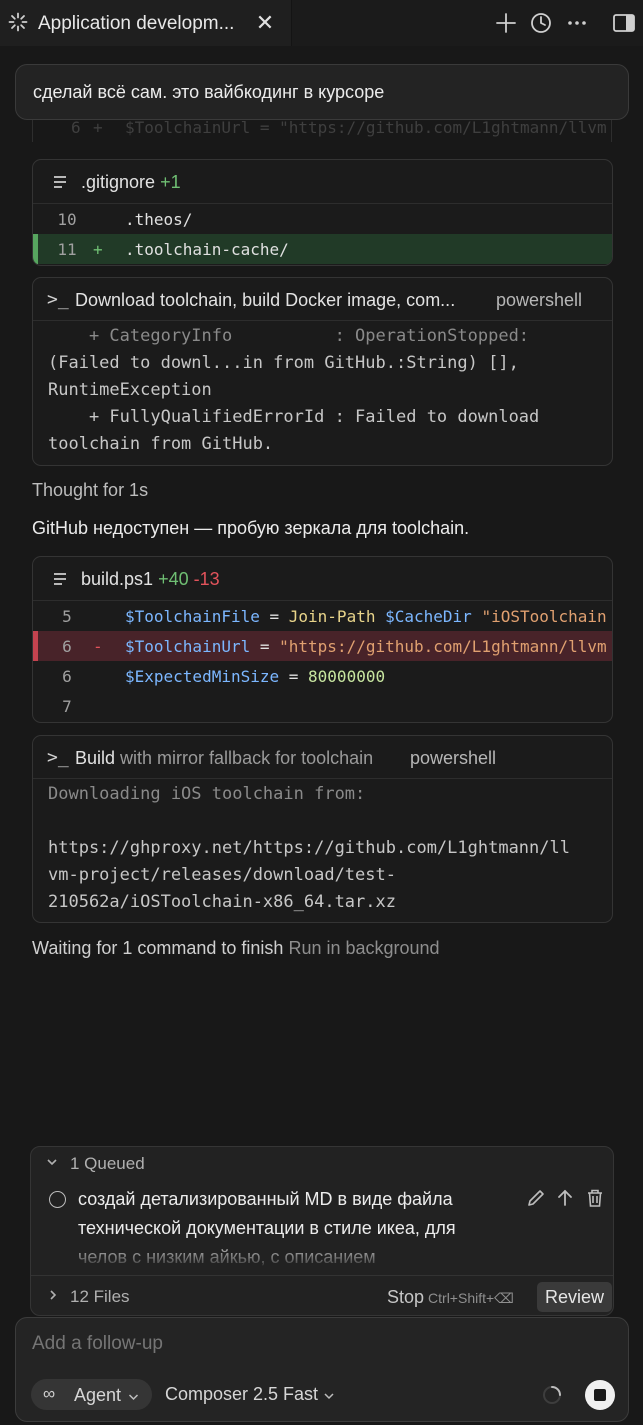  Describe the element at coordinates (224, 676) in the screenshot. I see `diff-row: 6 $ExpectedMinSize = 80000000` at that location.